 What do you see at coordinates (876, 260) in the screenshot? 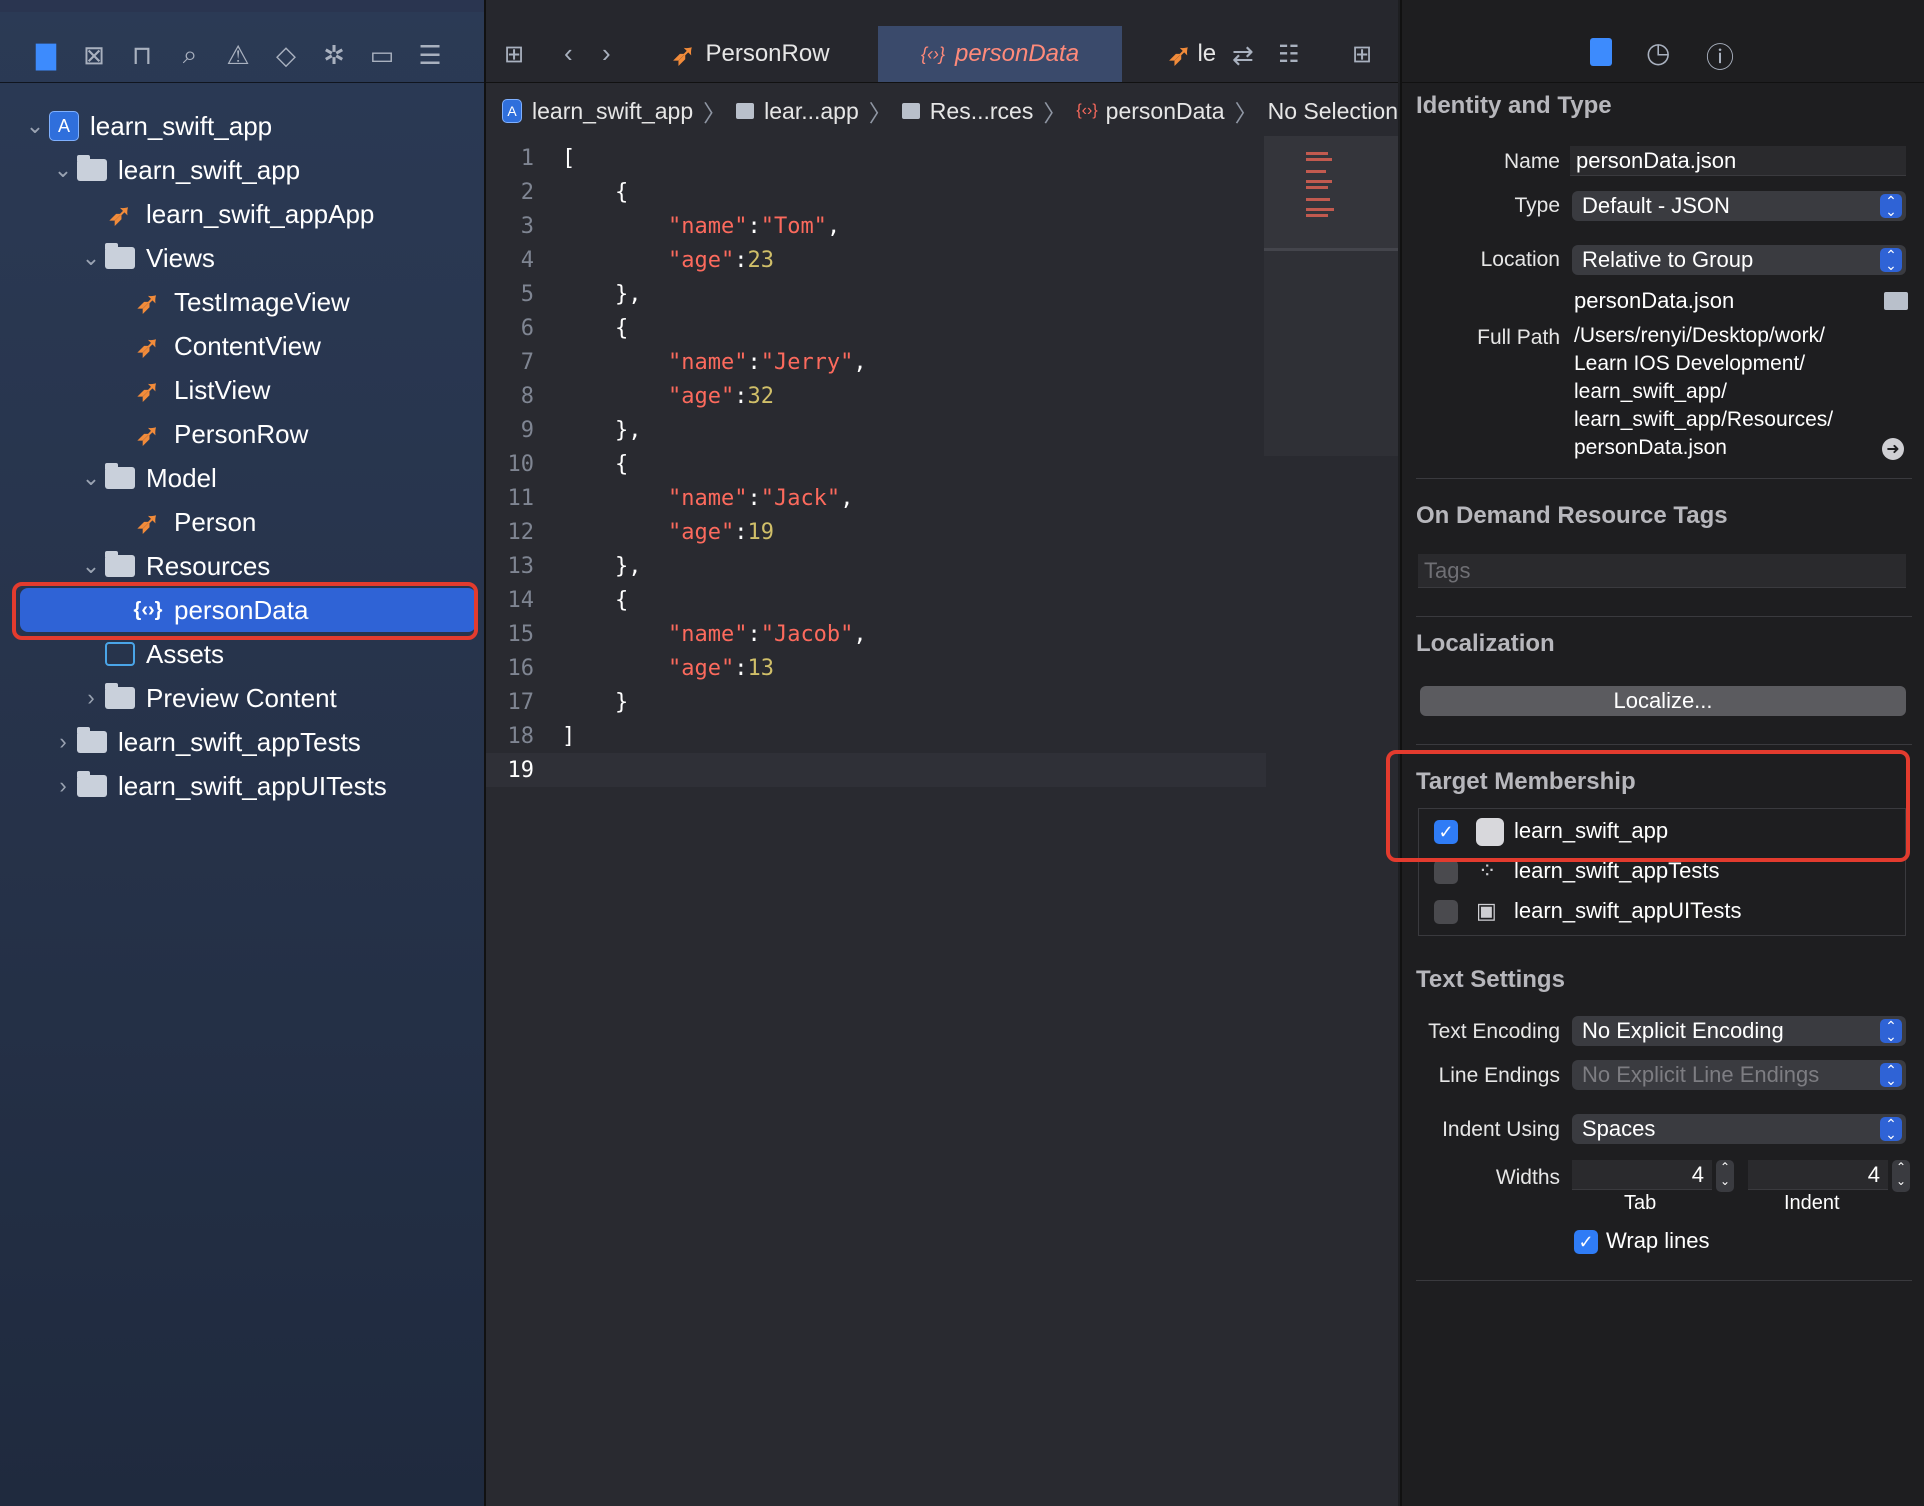
I see `code-line: 4 "age":23` at bounding box center [876, 260].